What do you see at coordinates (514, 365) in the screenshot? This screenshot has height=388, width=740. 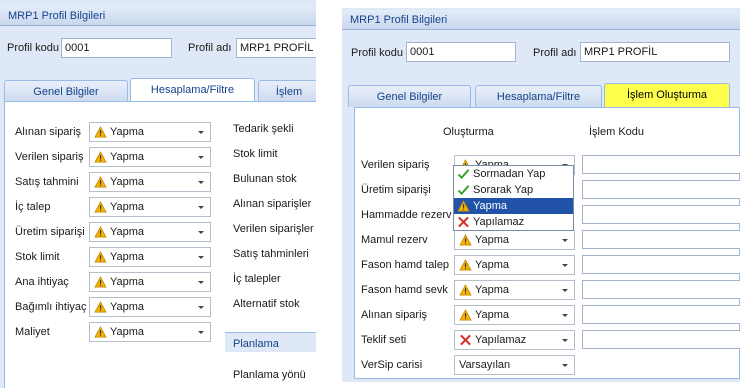 I see `olusturma-select: Varsayılan` at bounding box center [514, 365].